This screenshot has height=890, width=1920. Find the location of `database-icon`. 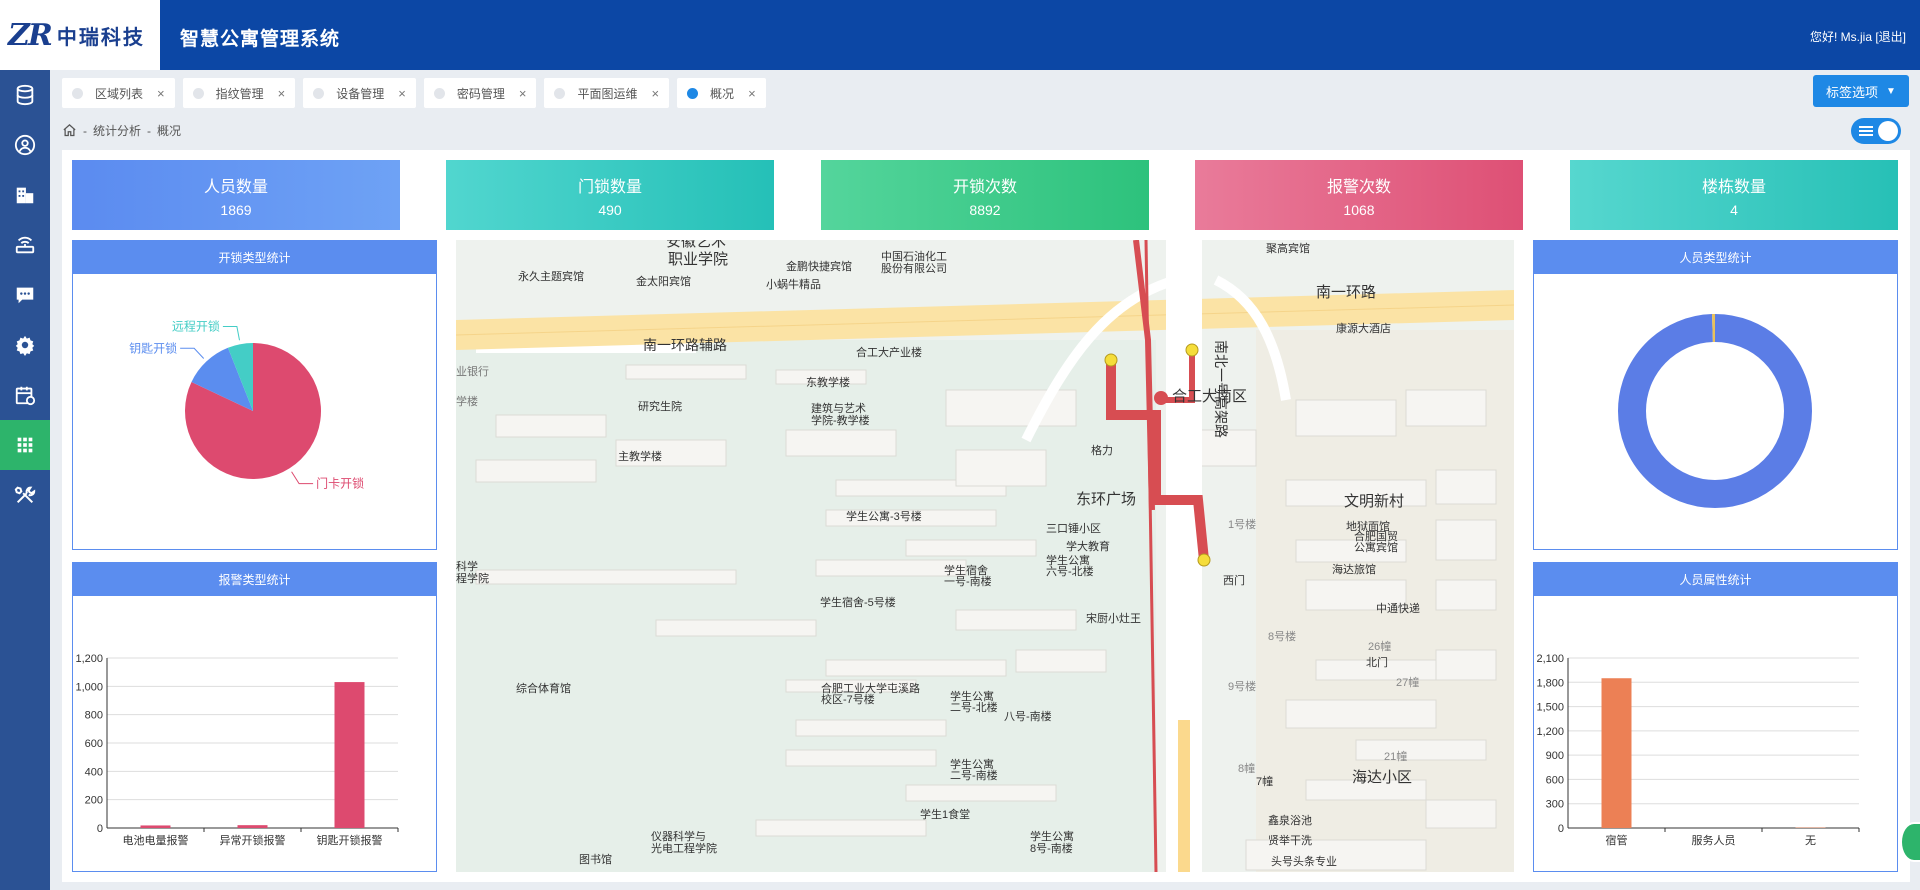

database-icon is located at coordinates (25, 95).